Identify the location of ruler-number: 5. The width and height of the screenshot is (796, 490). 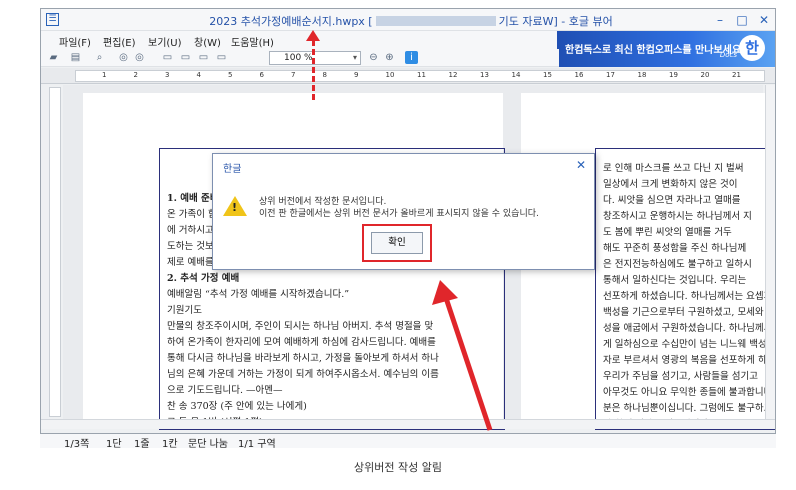
(230, 75).